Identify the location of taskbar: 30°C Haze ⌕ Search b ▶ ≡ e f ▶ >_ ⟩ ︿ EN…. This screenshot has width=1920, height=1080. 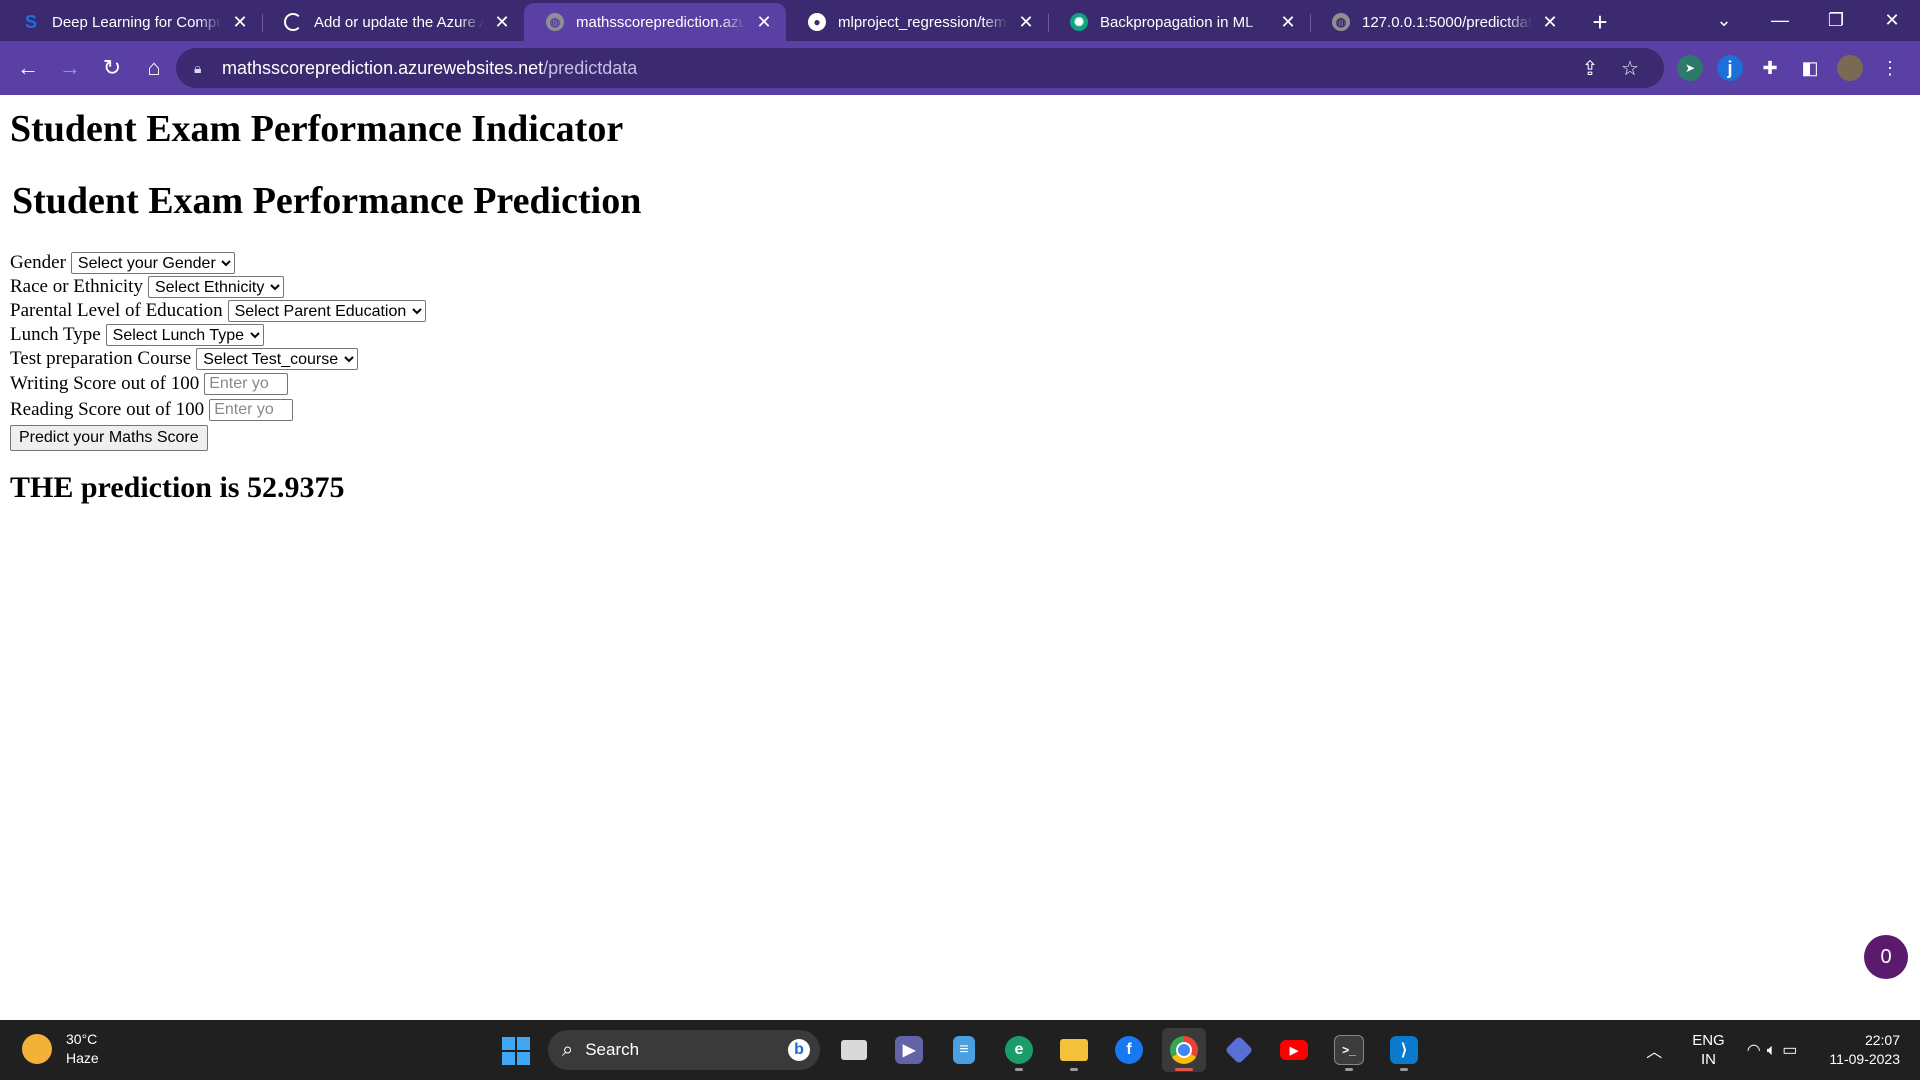
(960, 1050).